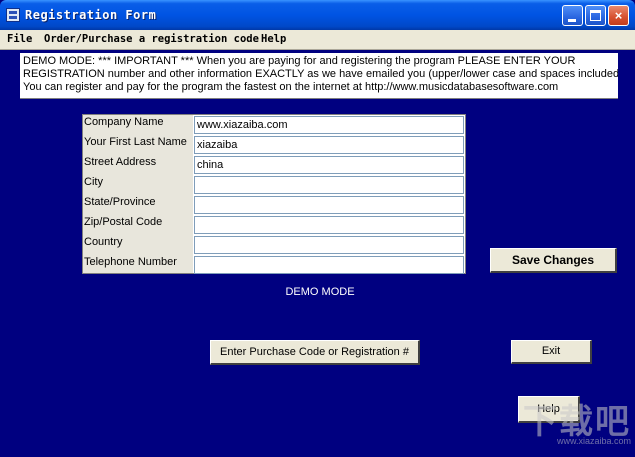 This screenshot has height=457, width=635. I want to click on watermark-url: www.xiazaiba.com, so click(593, 441).